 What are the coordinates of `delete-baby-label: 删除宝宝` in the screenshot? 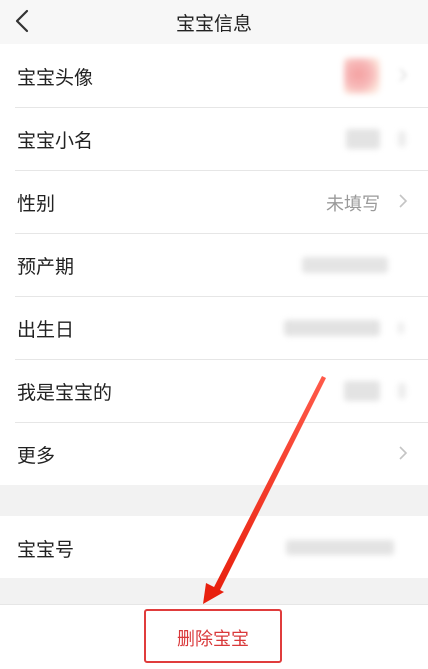 It's located at (213, 639).